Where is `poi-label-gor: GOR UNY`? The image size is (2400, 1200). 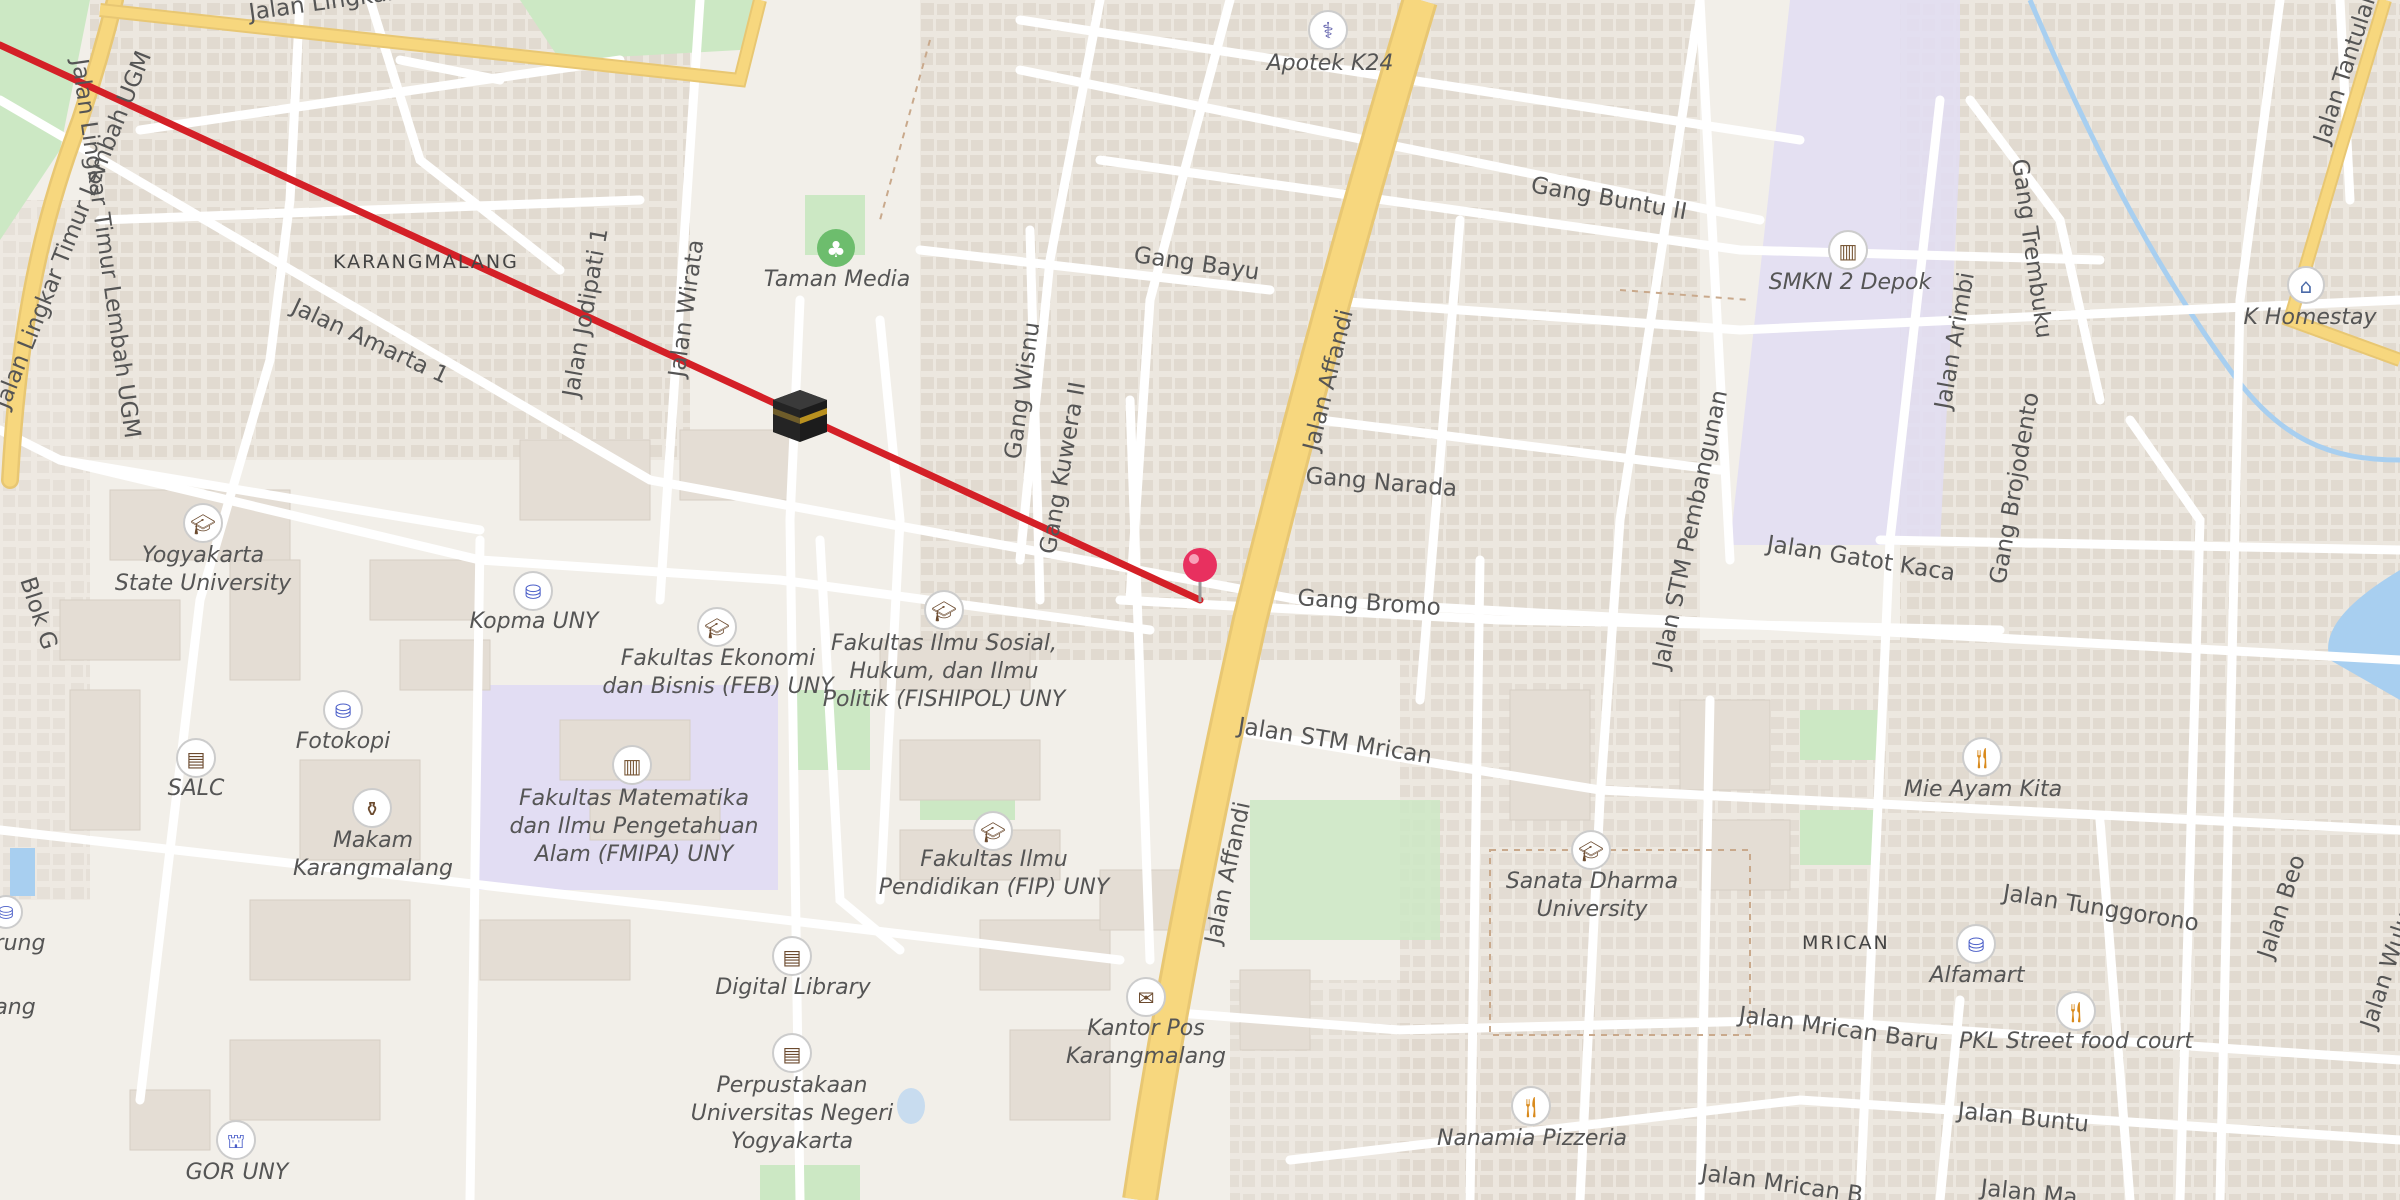 poi-label-gor: GOR UNY is located at coordinates (238, 1172).